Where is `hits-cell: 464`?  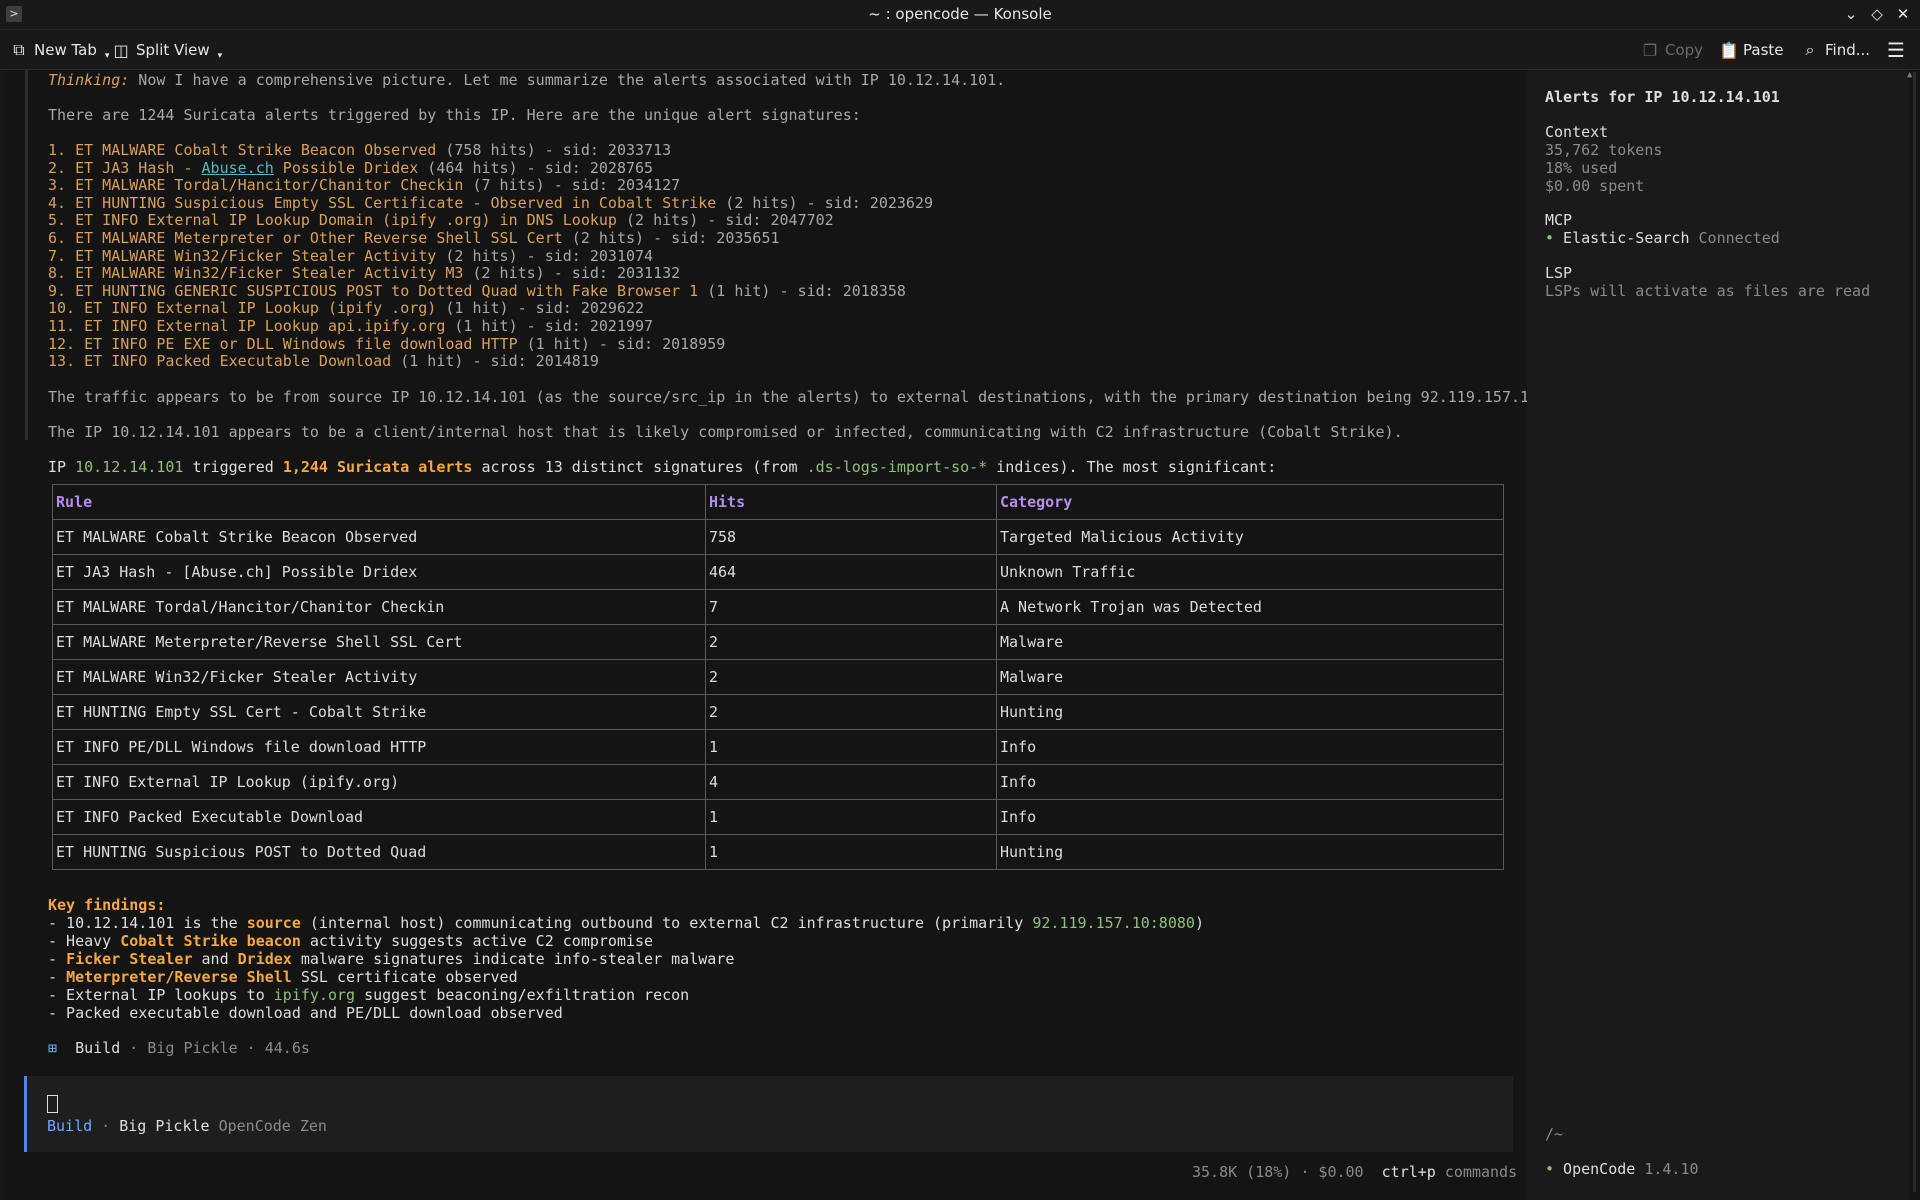 hits-cell: 464 is located at coordinates (851, 572).